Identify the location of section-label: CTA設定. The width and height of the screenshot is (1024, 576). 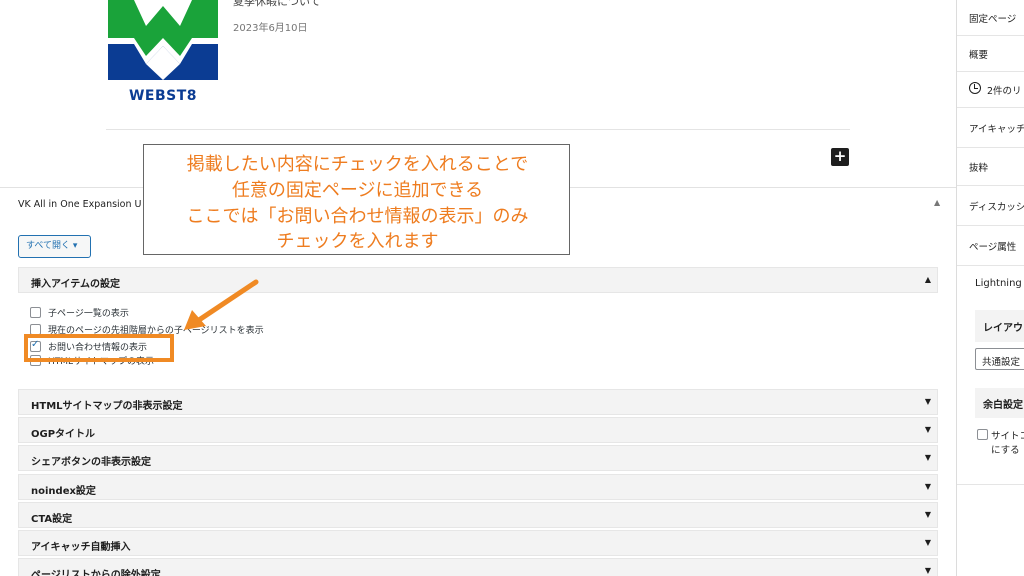
(52, 519).